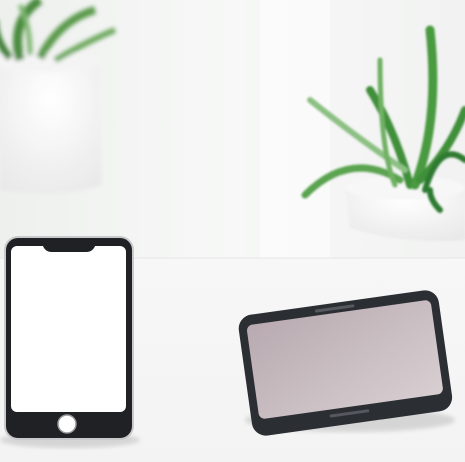  I want to click on window-light, so click(295, 131).